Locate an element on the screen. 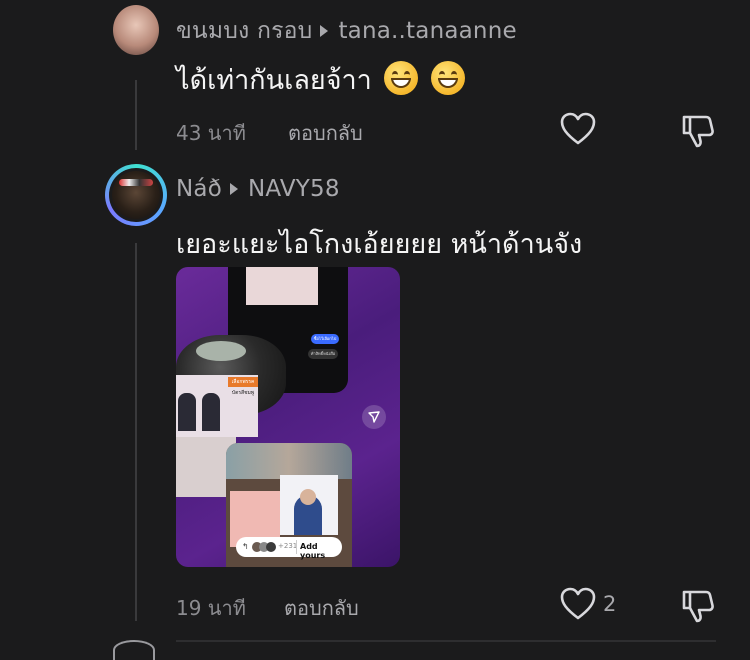 This screenshot has width=750, height=660. next-comment-line is located at coordinates (446, 641).